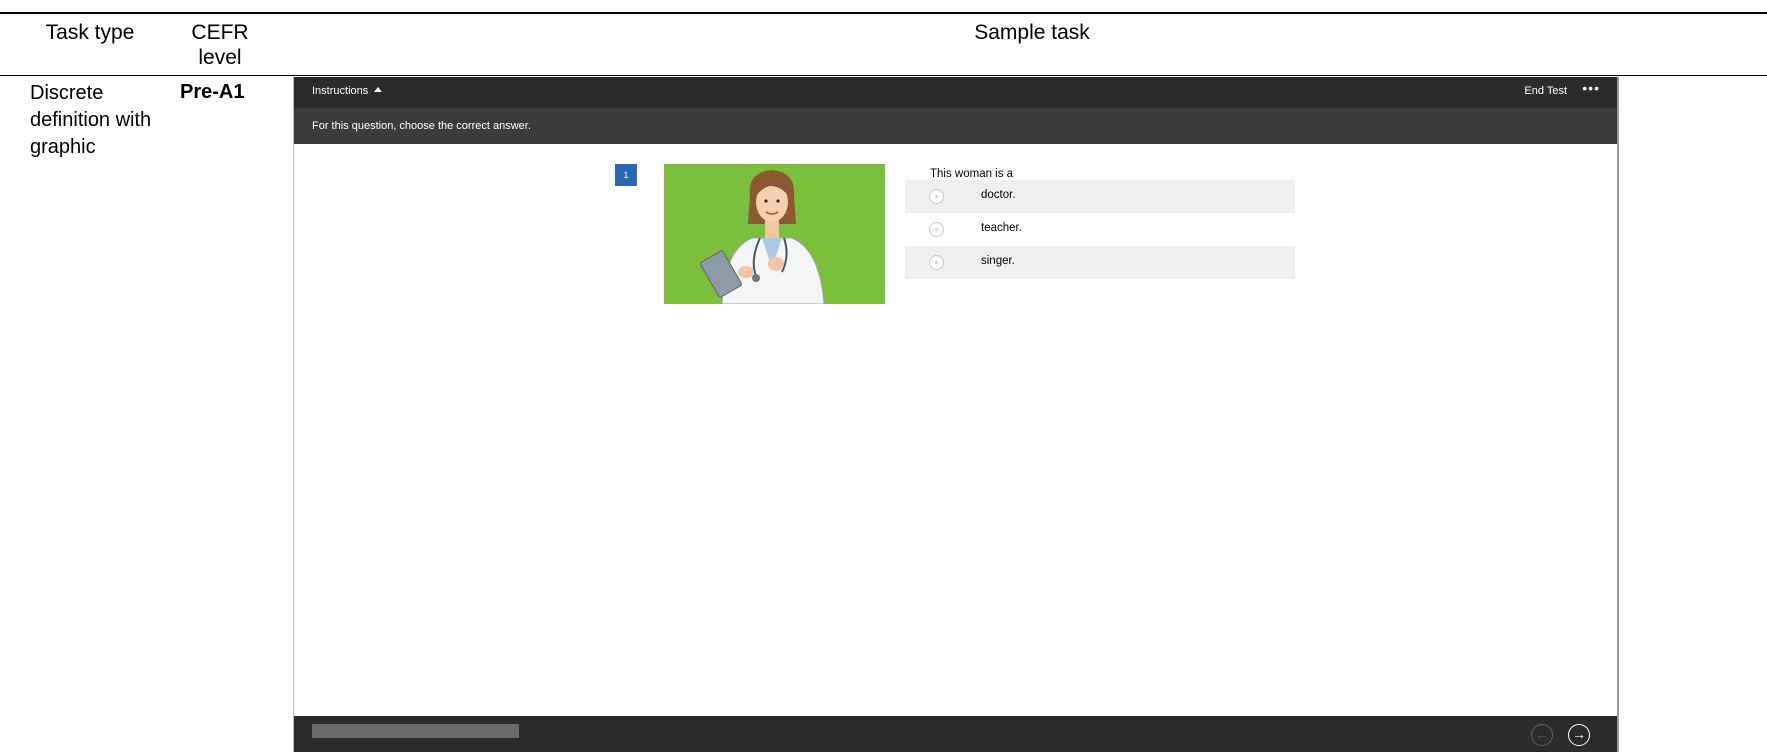 This screenshot has height=752, width=1767. Describe the element at coordinates (883, 75) in the screenshot. I see `table-header-rule` at that location.